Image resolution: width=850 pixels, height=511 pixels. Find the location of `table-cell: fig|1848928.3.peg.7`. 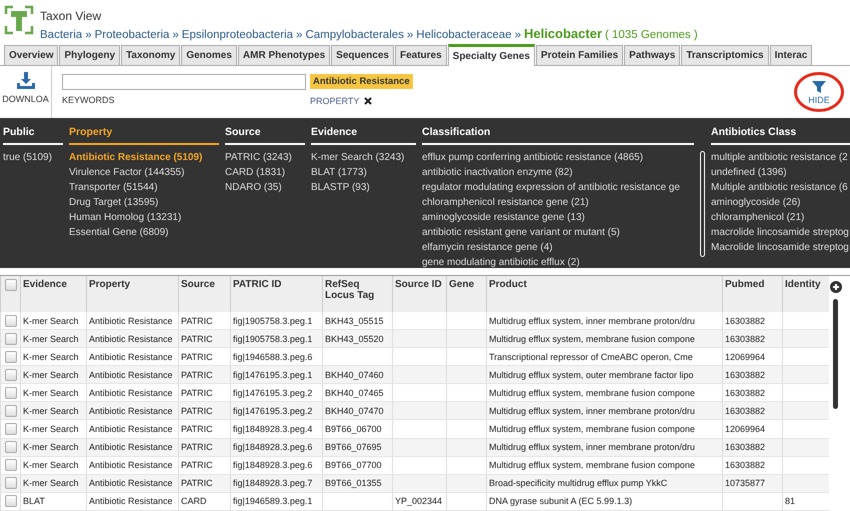

table-cell: fig|1848928.3.peg.7 is located at coordinates (276, 483).